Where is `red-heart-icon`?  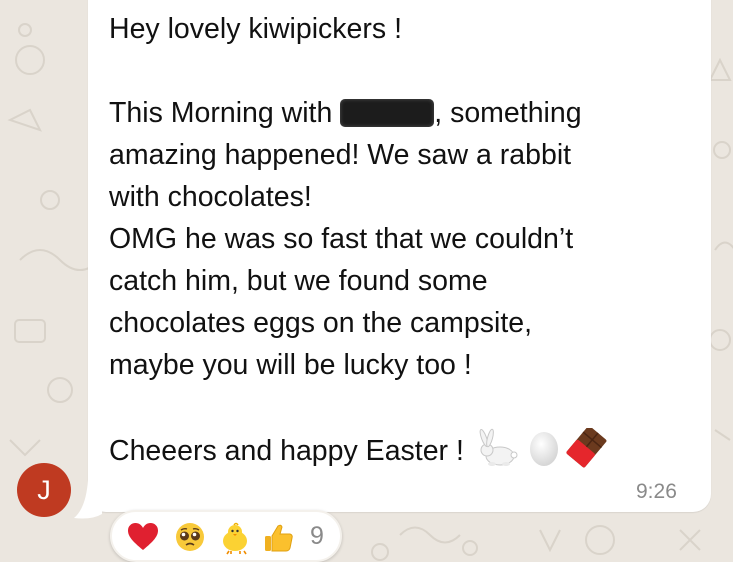 red-heart-icon is located at coordinates (143, 536).